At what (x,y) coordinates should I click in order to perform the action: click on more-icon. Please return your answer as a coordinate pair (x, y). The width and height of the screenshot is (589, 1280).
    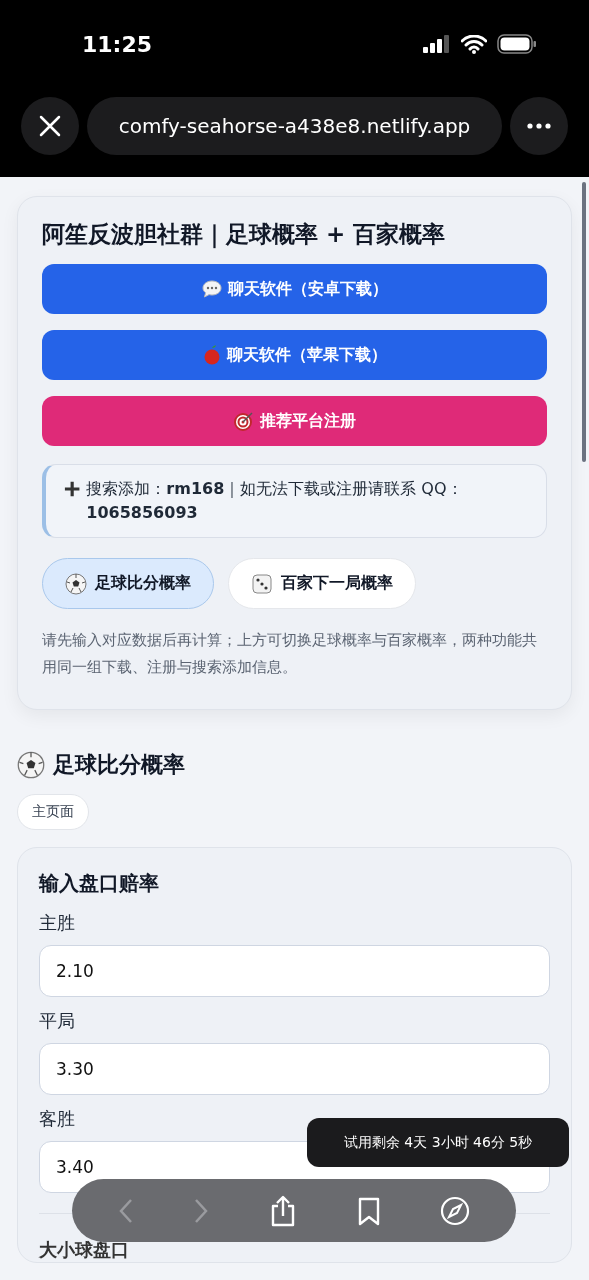
    Looking at the image, I should click on (539, 126).